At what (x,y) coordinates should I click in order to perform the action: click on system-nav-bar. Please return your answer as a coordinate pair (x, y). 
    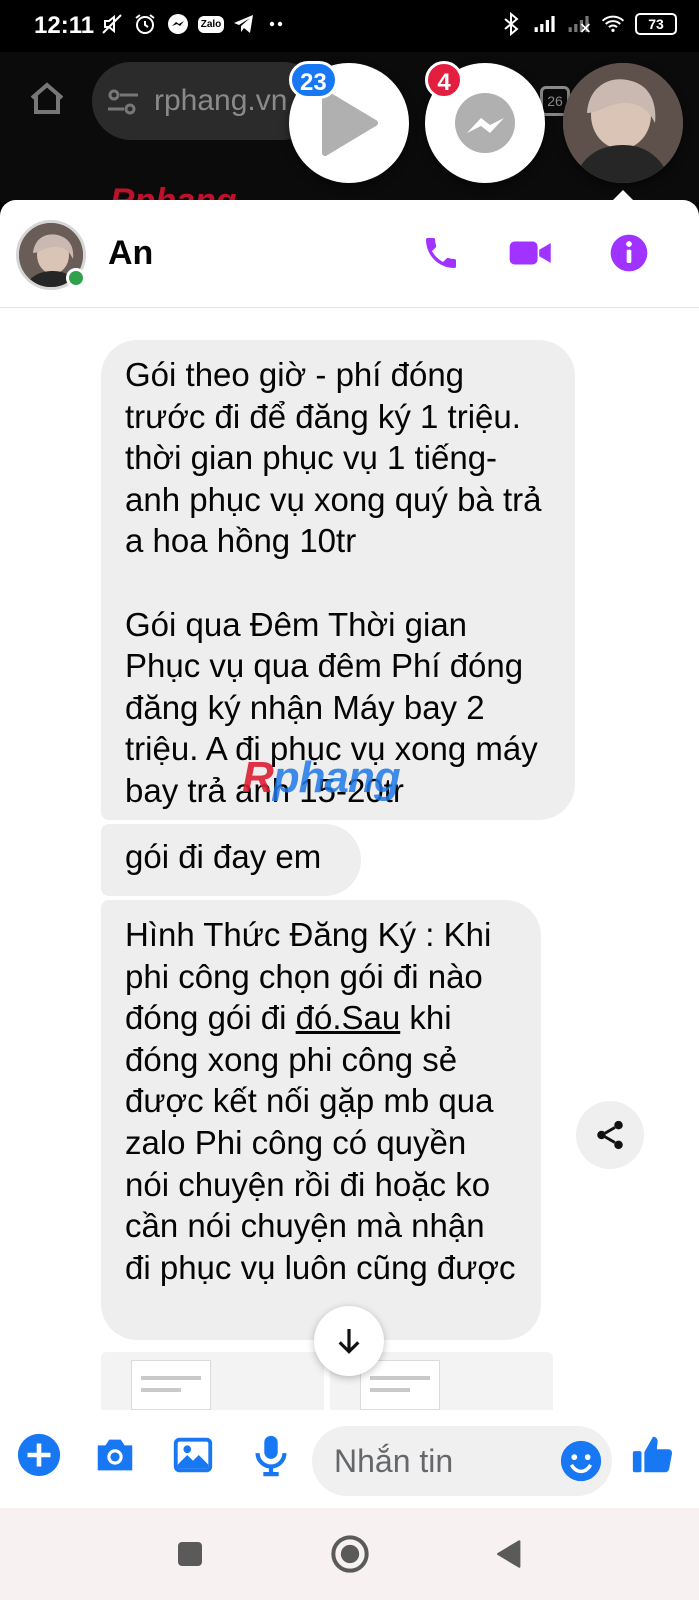
    Looking at the image, I should click on (349, 1554).